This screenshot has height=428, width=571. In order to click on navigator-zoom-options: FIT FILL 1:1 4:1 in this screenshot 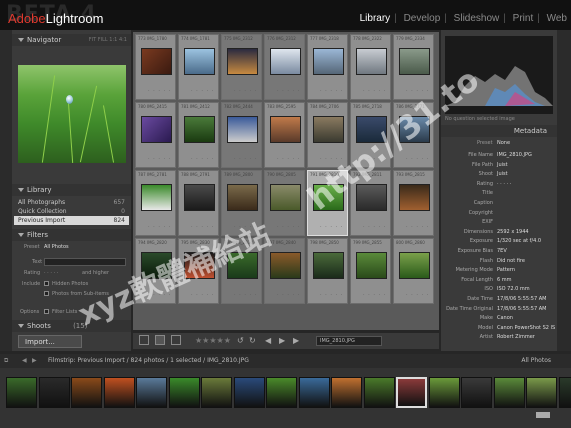, I will do `click(108, 40)`.